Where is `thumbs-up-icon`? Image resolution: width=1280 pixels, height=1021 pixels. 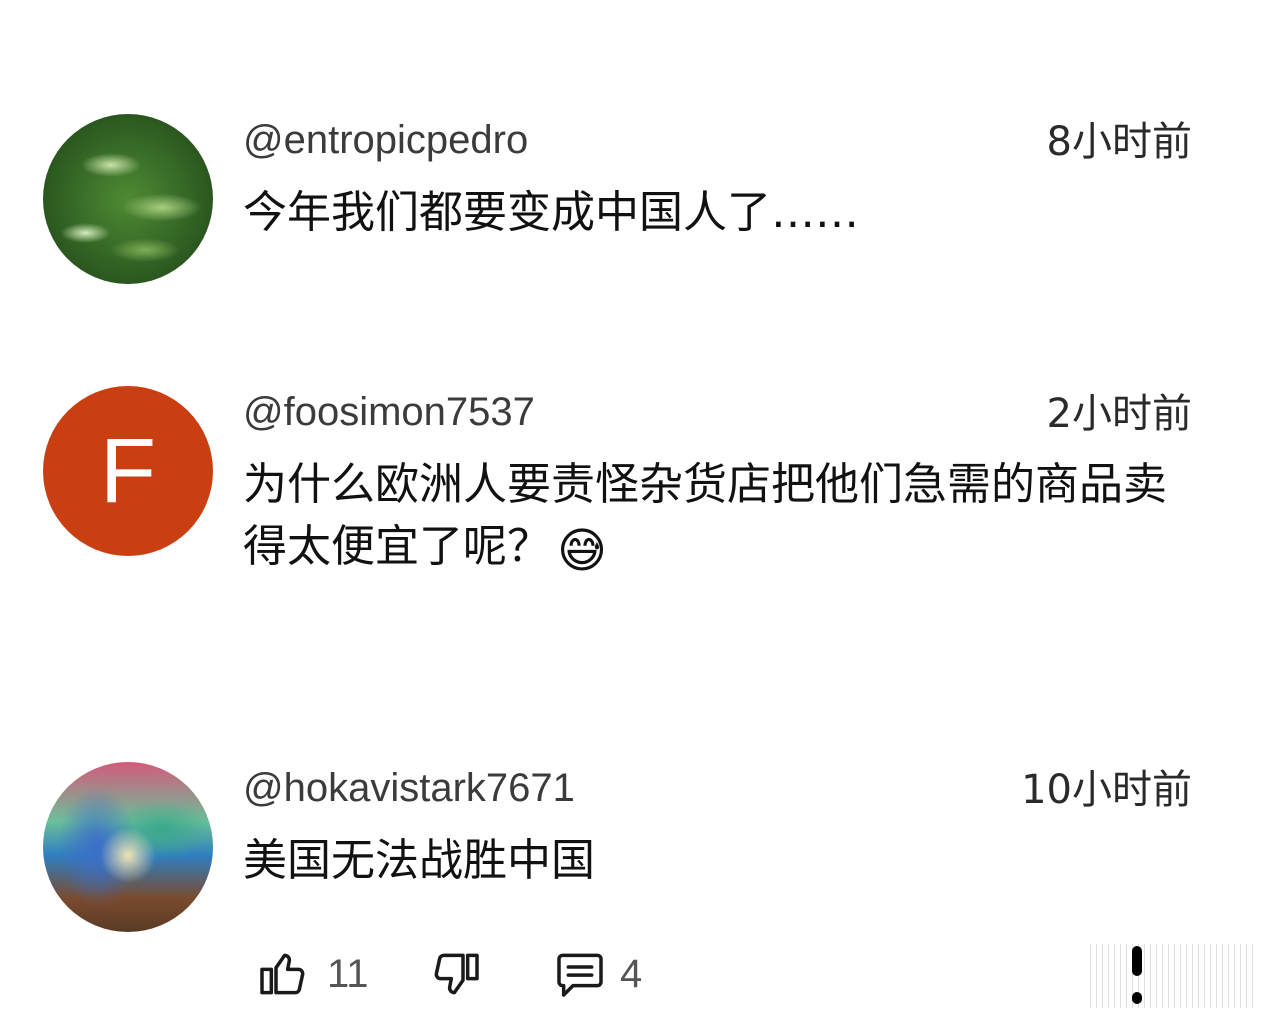 thumbs-up-icon is located at coordinates (283, 974).